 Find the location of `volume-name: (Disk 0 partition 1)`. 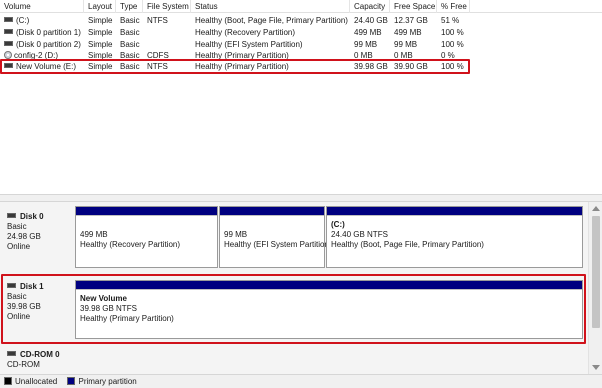

volume-name: (Disk 0 partition 1) is located at coordinates (48, 32).